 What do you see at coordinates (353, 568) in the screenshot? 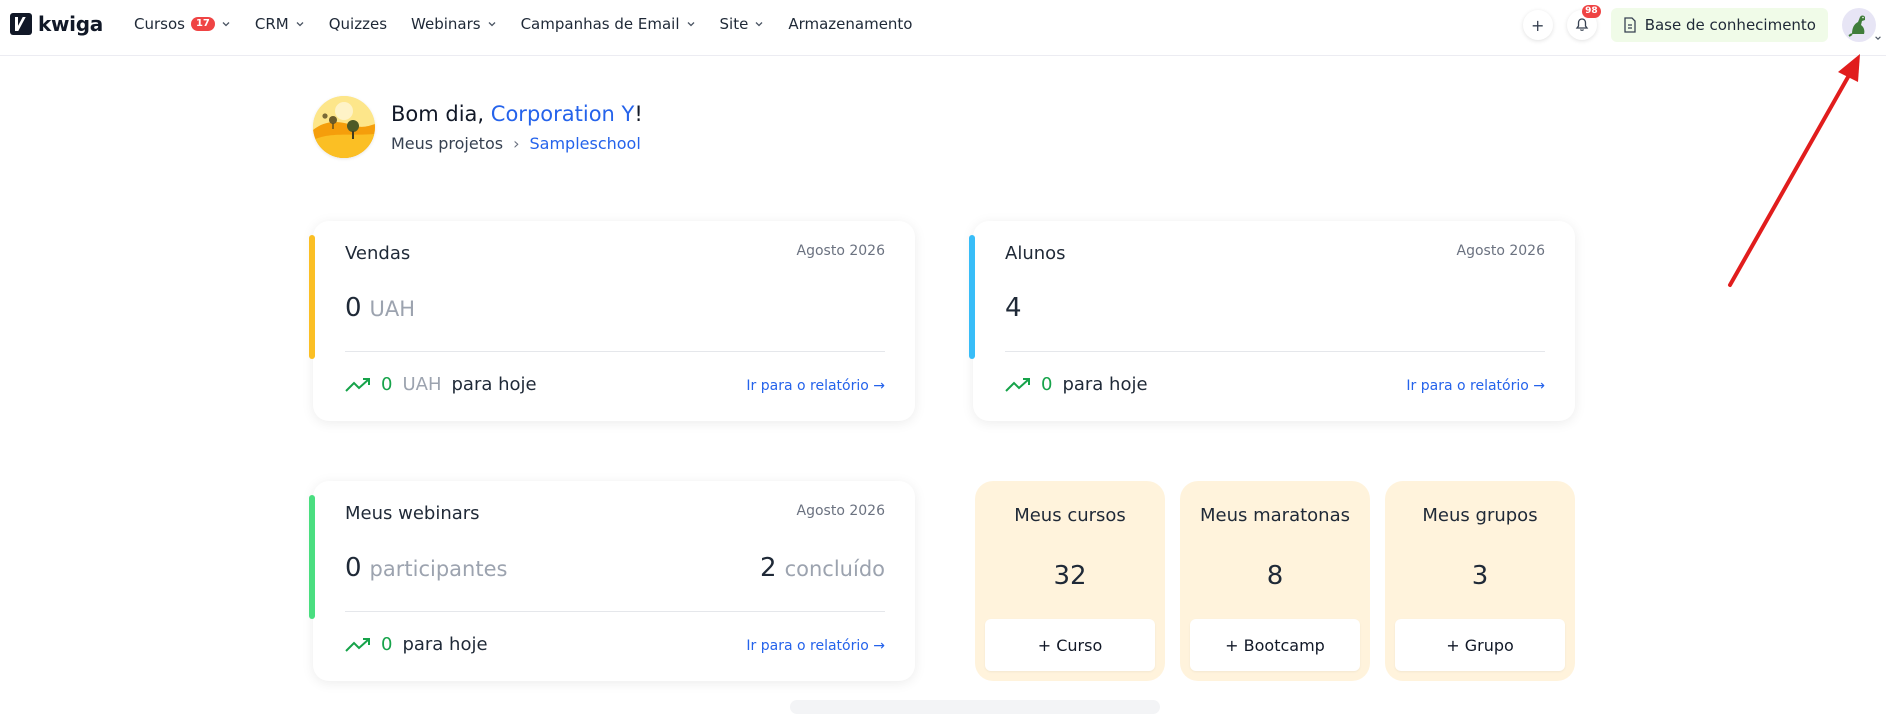
I see `participants-value: 0` at bounding box center [353, 568].